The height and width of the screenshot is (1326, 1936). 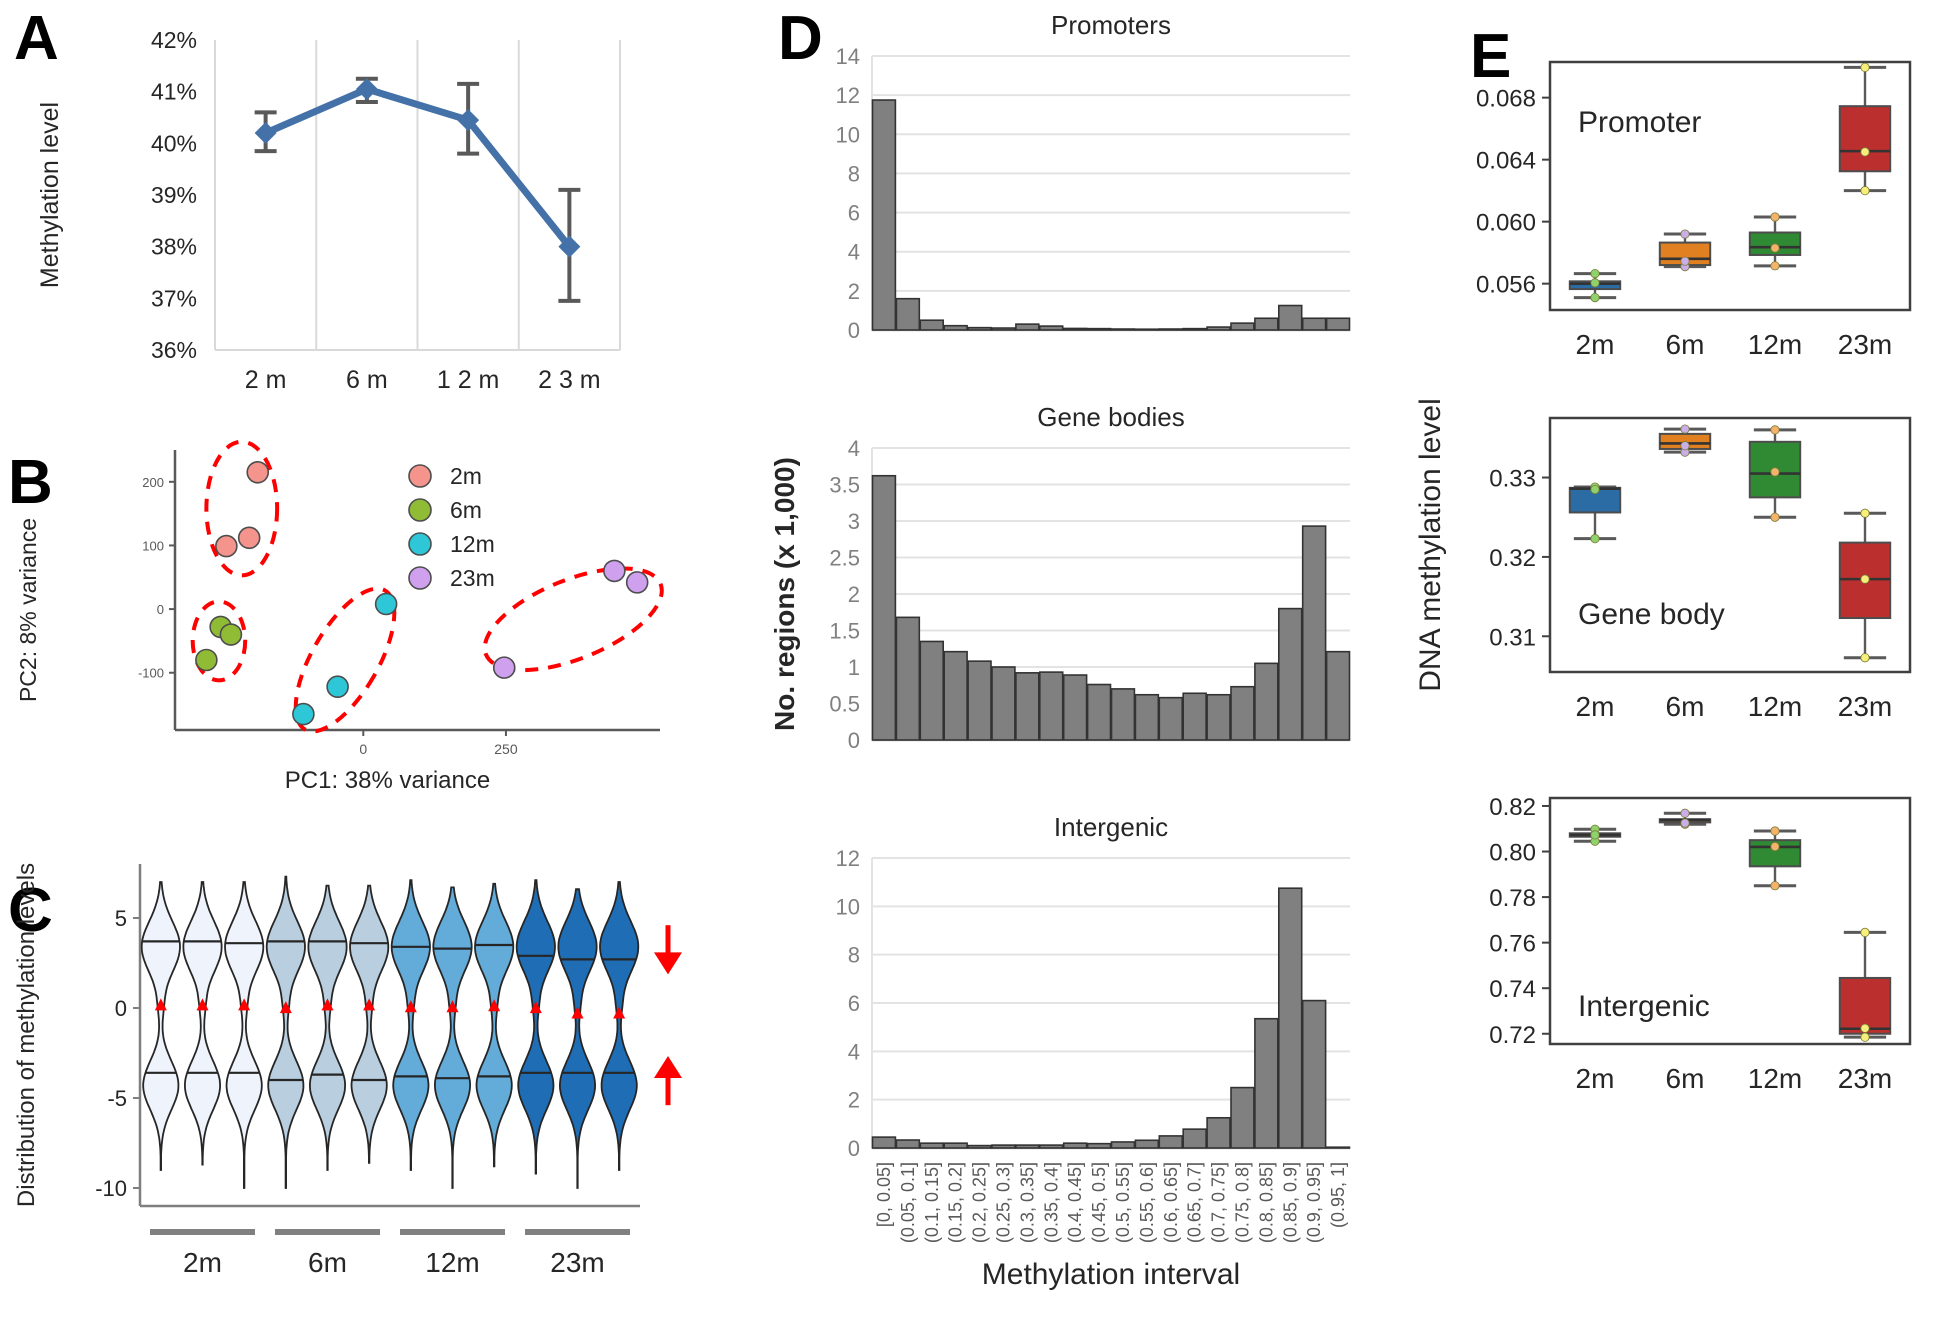 I want to click on legend-item: 23m, so click(x=451, y=578).